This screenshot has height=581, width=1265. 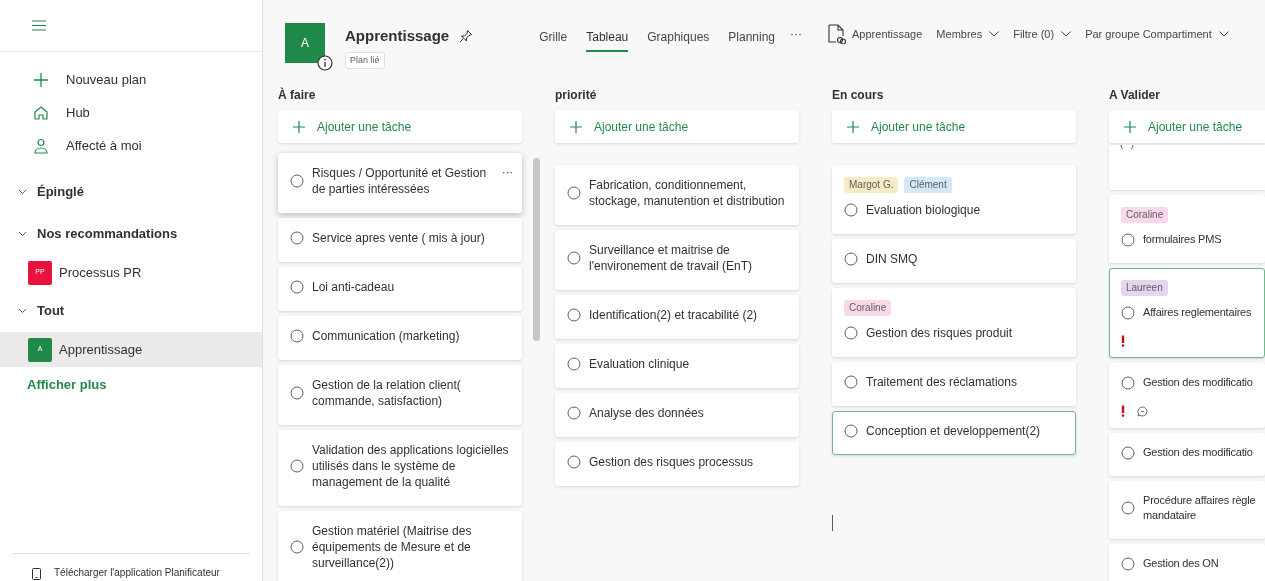 I want to click on nav-item: Affecté à moi, so click(x=131, y=145).